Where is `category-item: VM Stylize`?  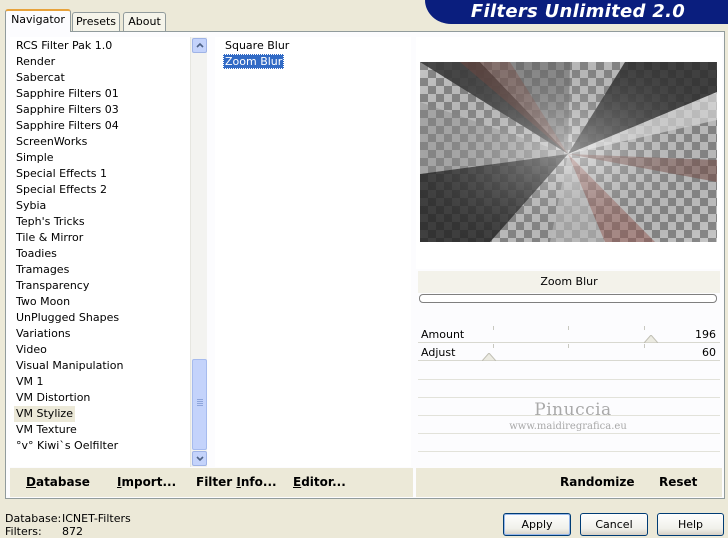
category-item: VM Stylize is located at coordinates (44, 414).